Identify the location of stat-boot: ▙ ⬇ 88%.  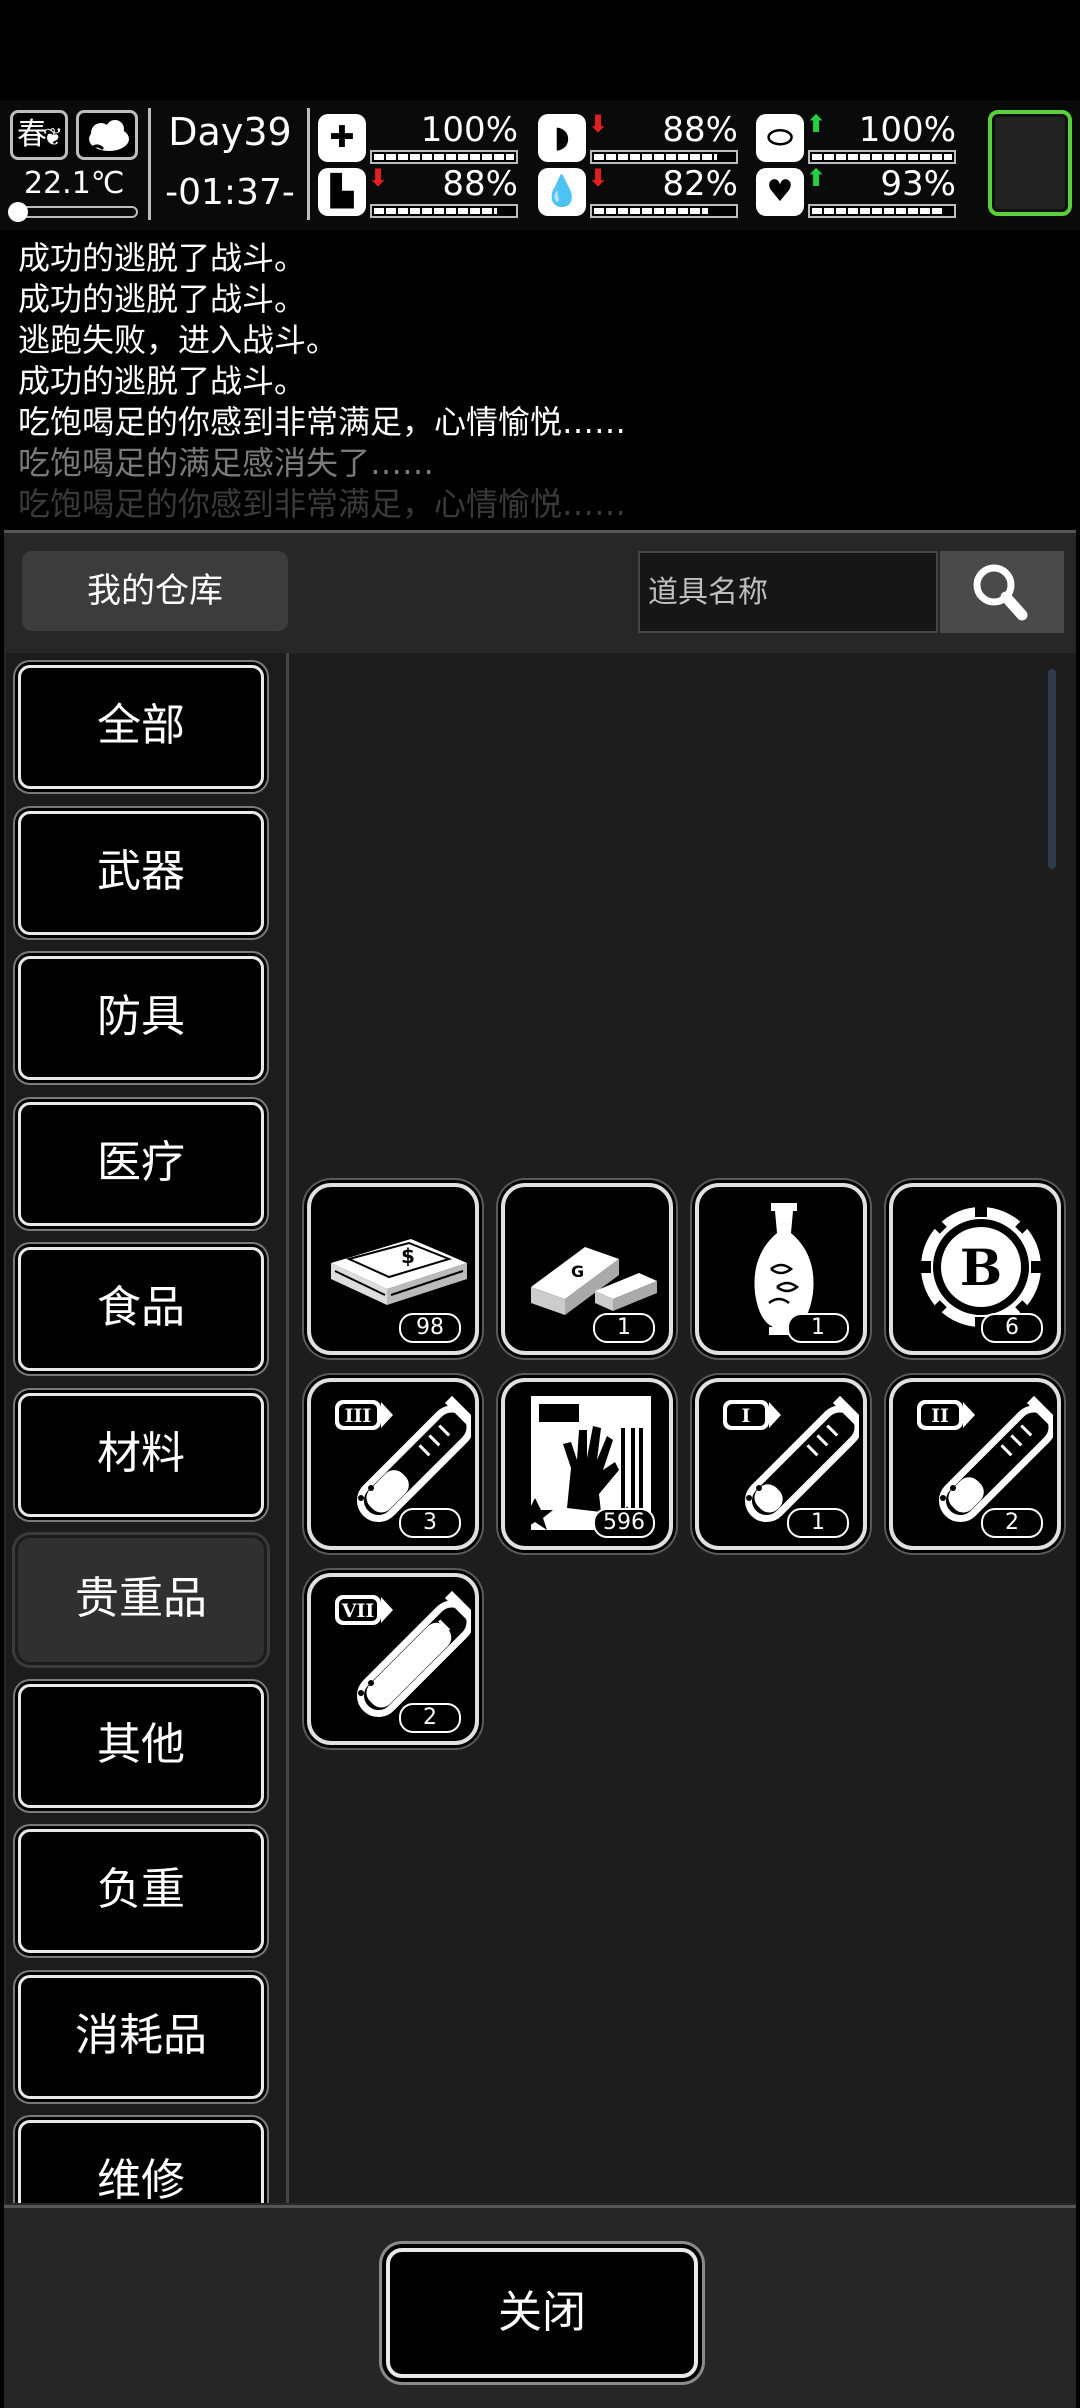
(418, 191).